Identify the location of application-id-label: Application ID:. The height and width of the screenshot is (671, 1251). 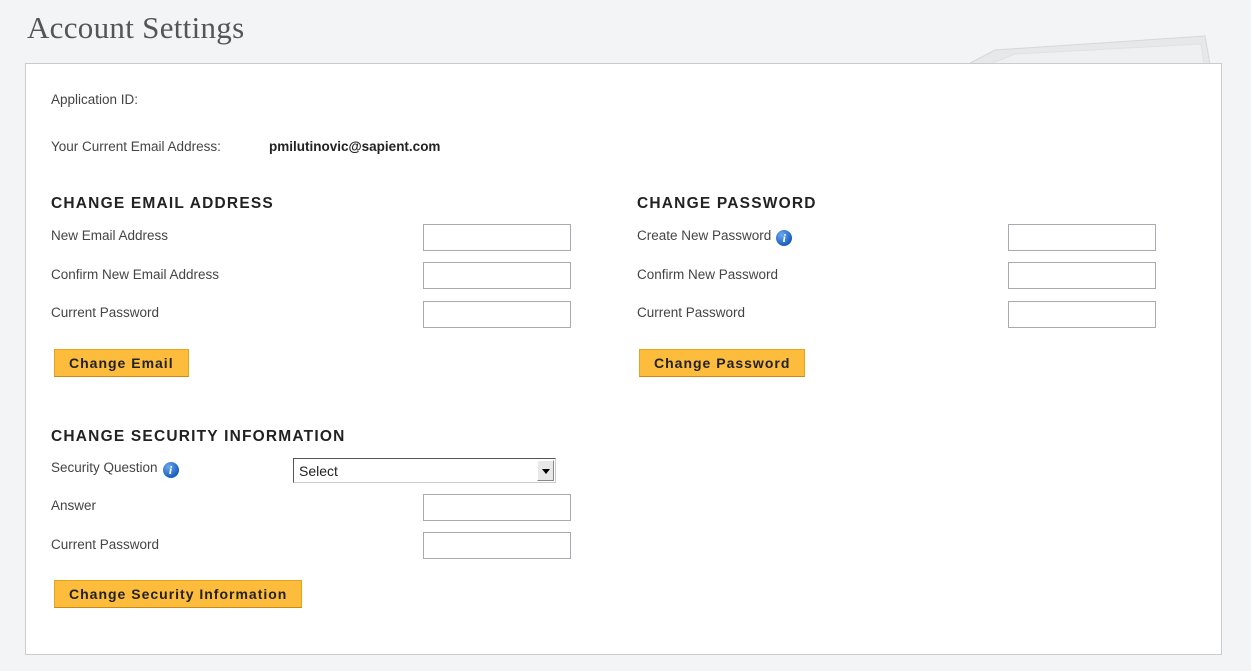
(95, 99).